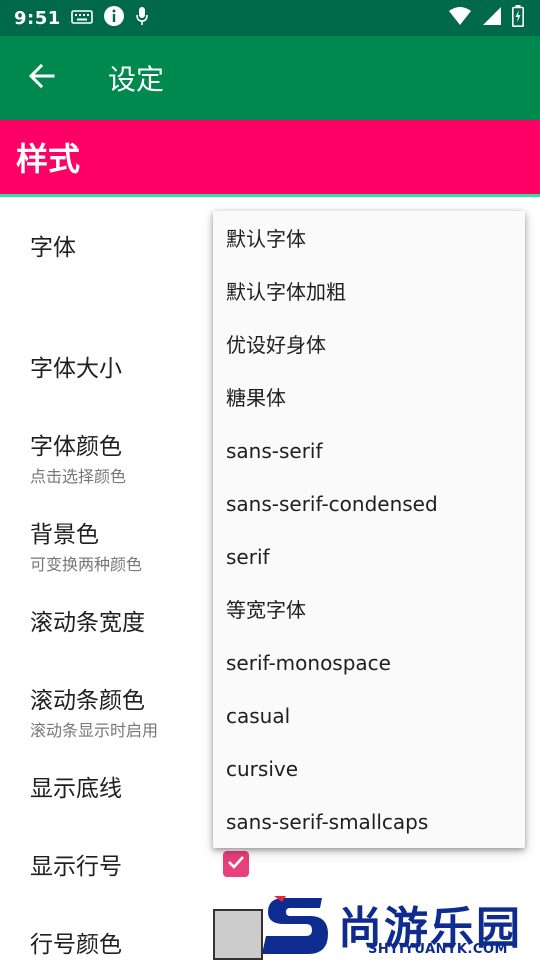 This screenshot has height=962, width=540. I want to click on pref-summary: 点击选择颜色, so click(78, 476).